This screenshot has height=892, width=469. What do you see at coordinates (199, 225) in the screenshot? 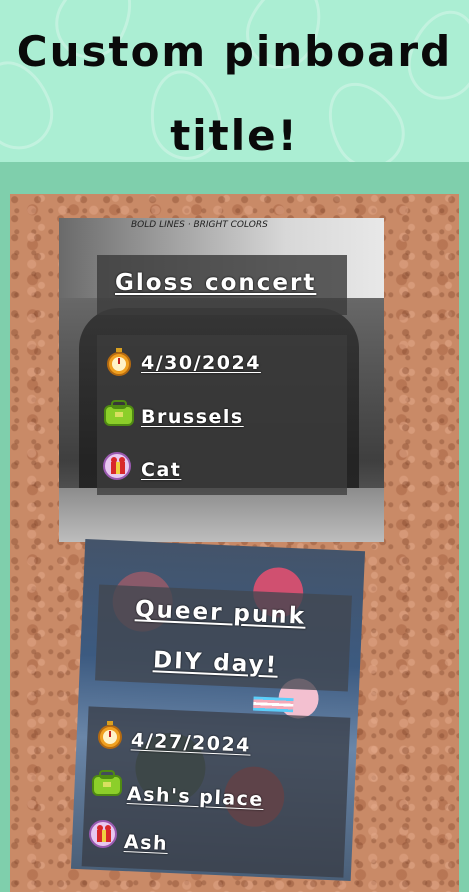
I see `photo-sign-text: BOLD LINES · BRIGHT COLORS` at bounding box center [199, 225].